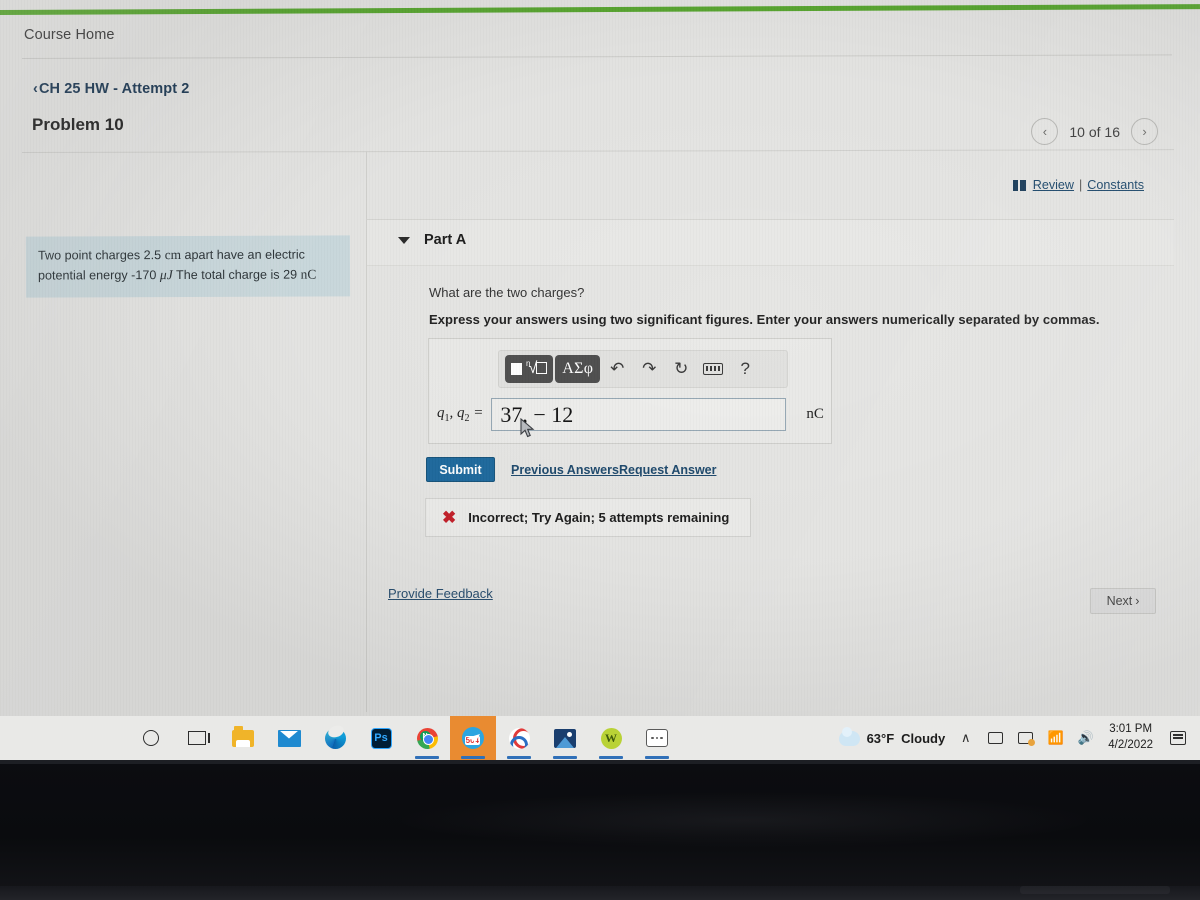 The height and width of the screenshot is (900, 1200). Describe the element at coordinates (600, 9) in the screenshot. I see `brand-green-bar` at that location.